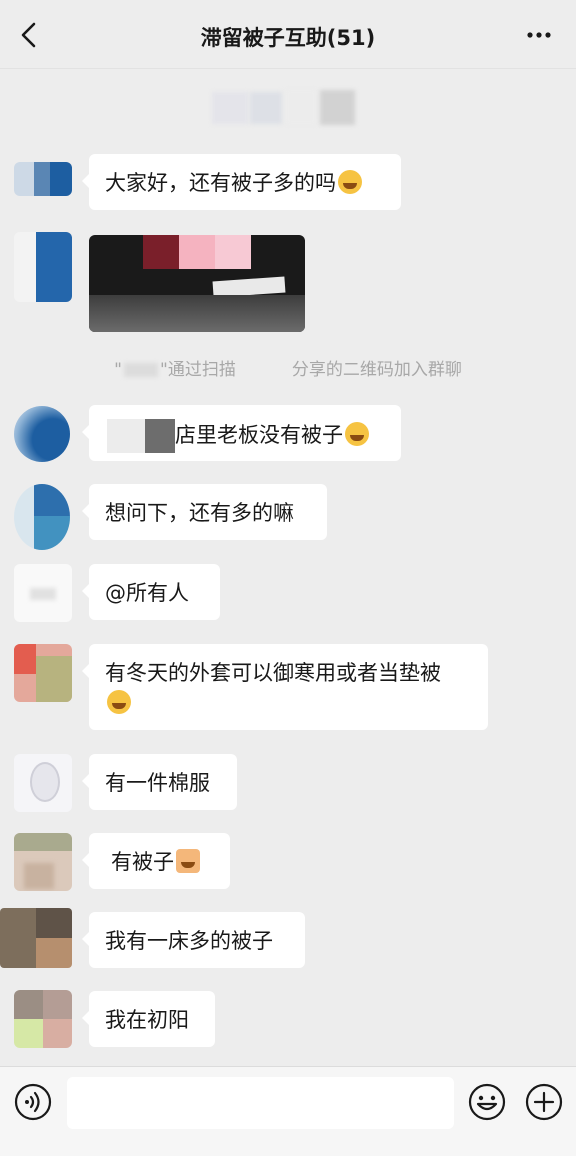  What do you see at coordinates (141, 370) in the screenshot?
I see `blurred-name` at bounding box center [141, 370].